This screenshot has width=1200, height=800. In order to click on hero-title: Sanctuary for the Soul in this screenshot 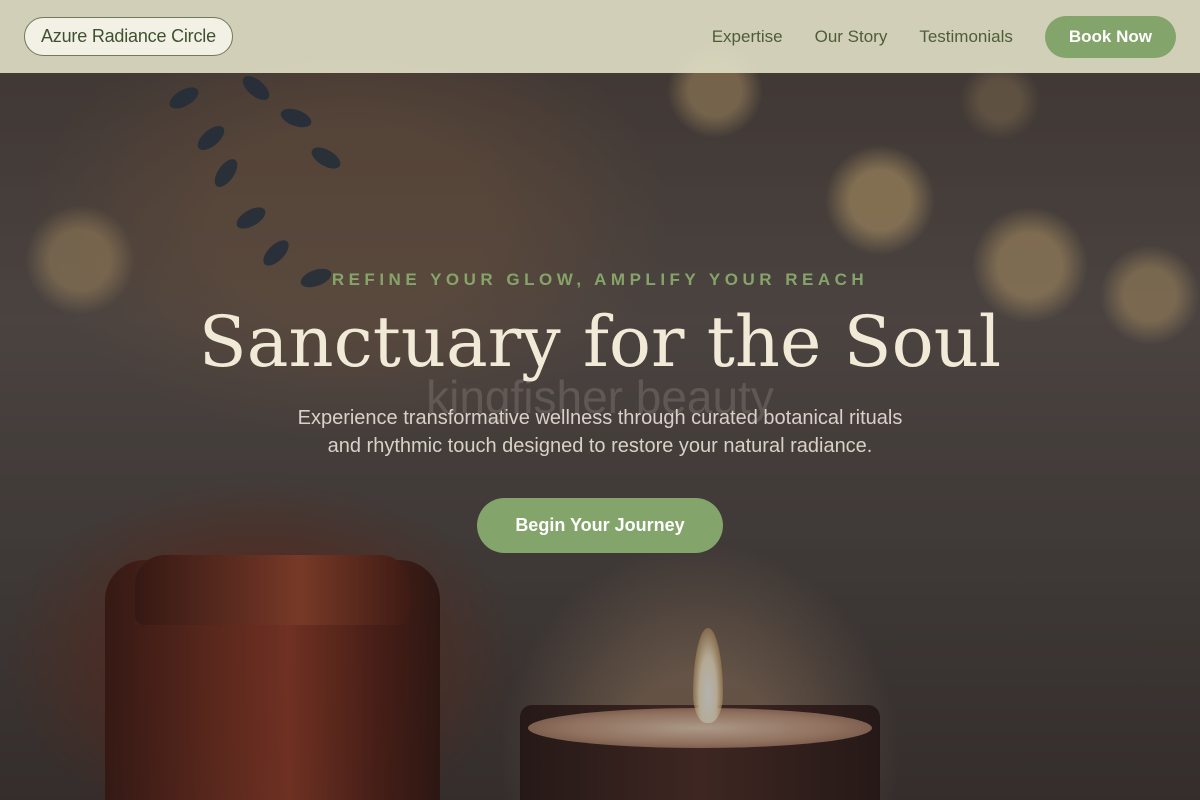, I will do `click(600, 342)`.